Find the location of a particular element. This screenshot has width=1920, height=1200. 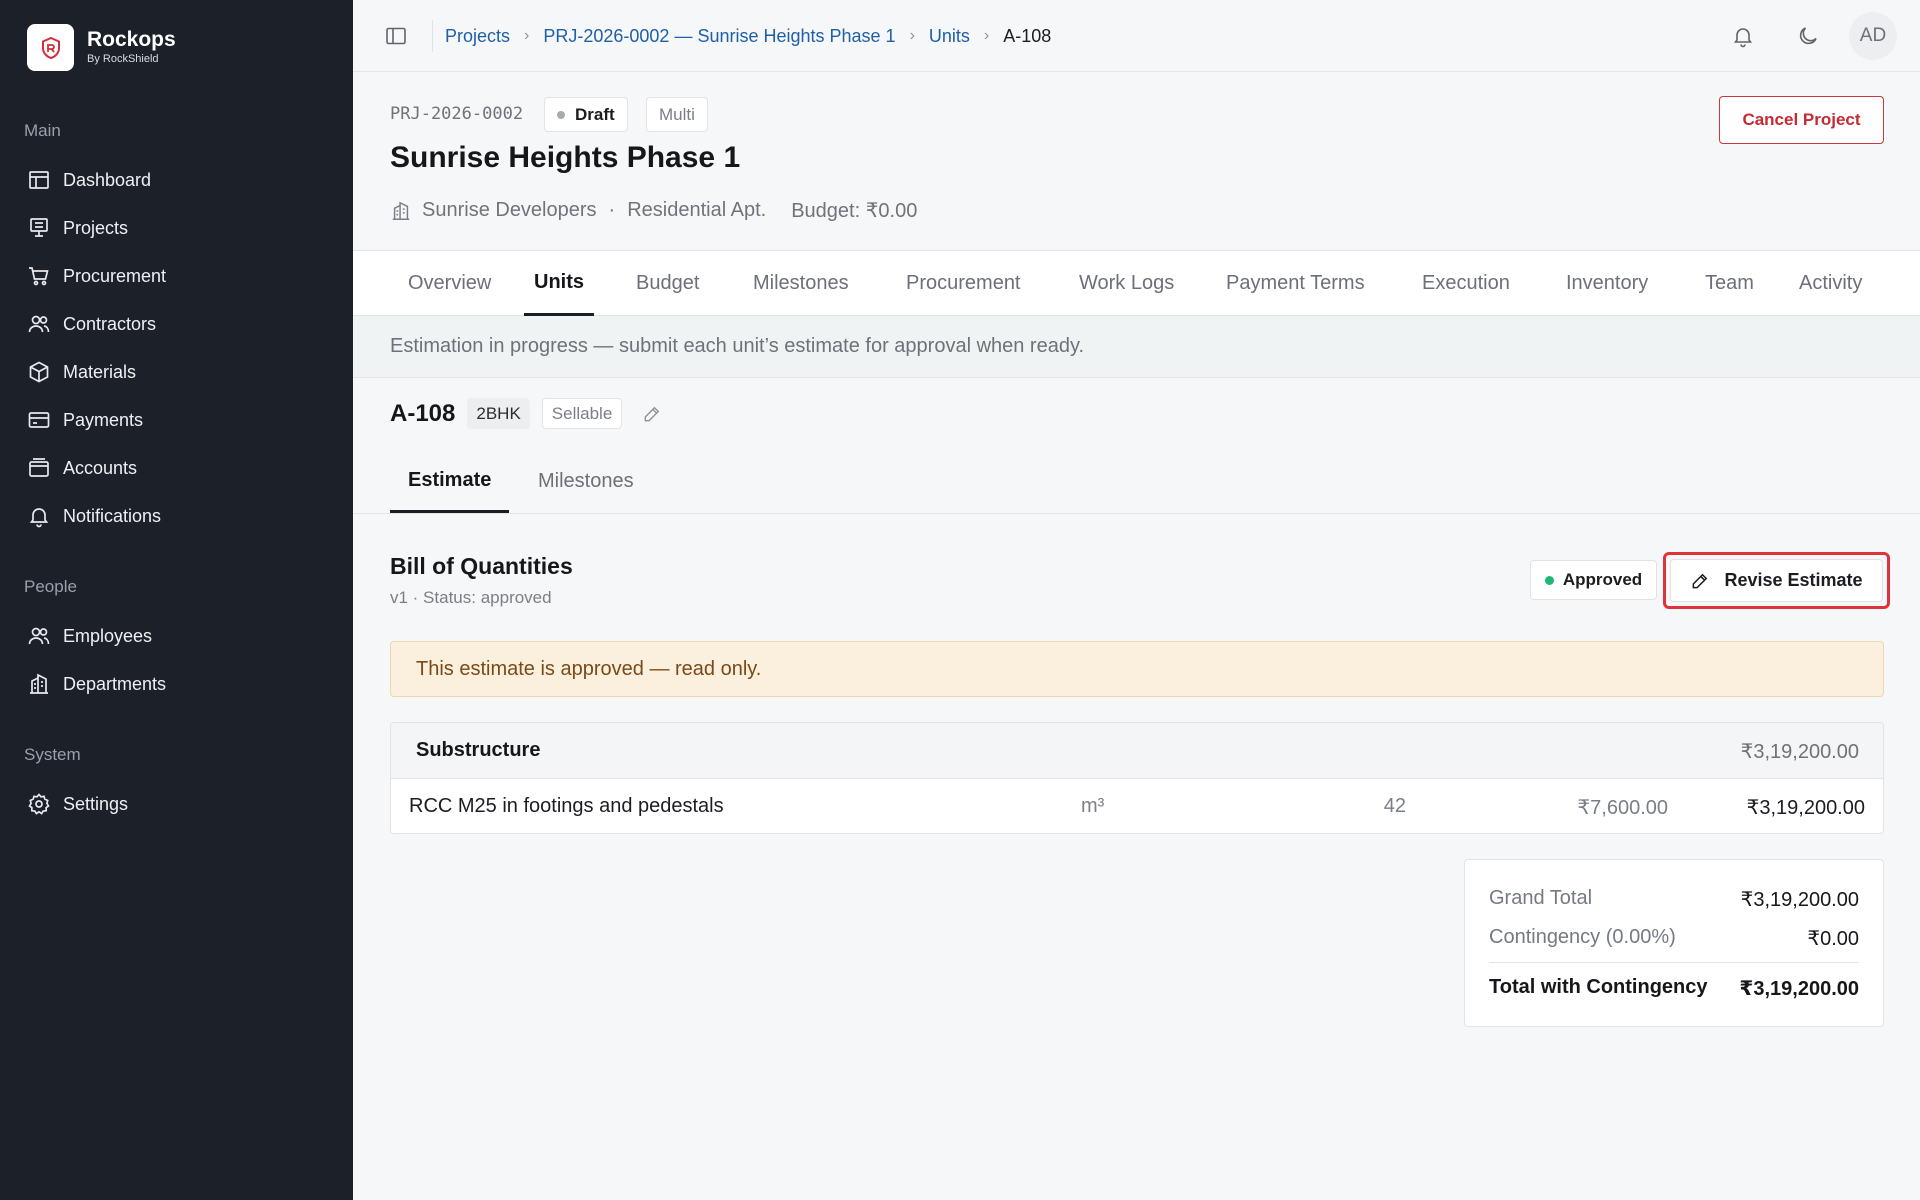

unit-header: A-108 2BHK Sellable is located at coordinates (526, 413).